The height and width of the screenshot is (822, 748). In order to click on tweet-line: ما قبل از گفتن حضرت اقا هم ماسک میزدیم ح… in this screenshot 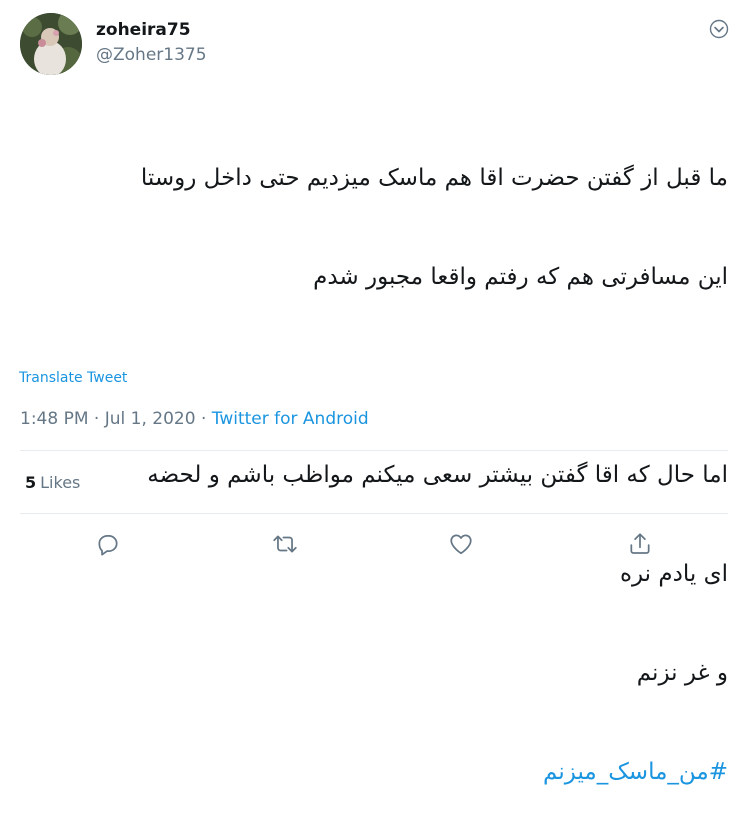, I will do `click(434, 178)`.